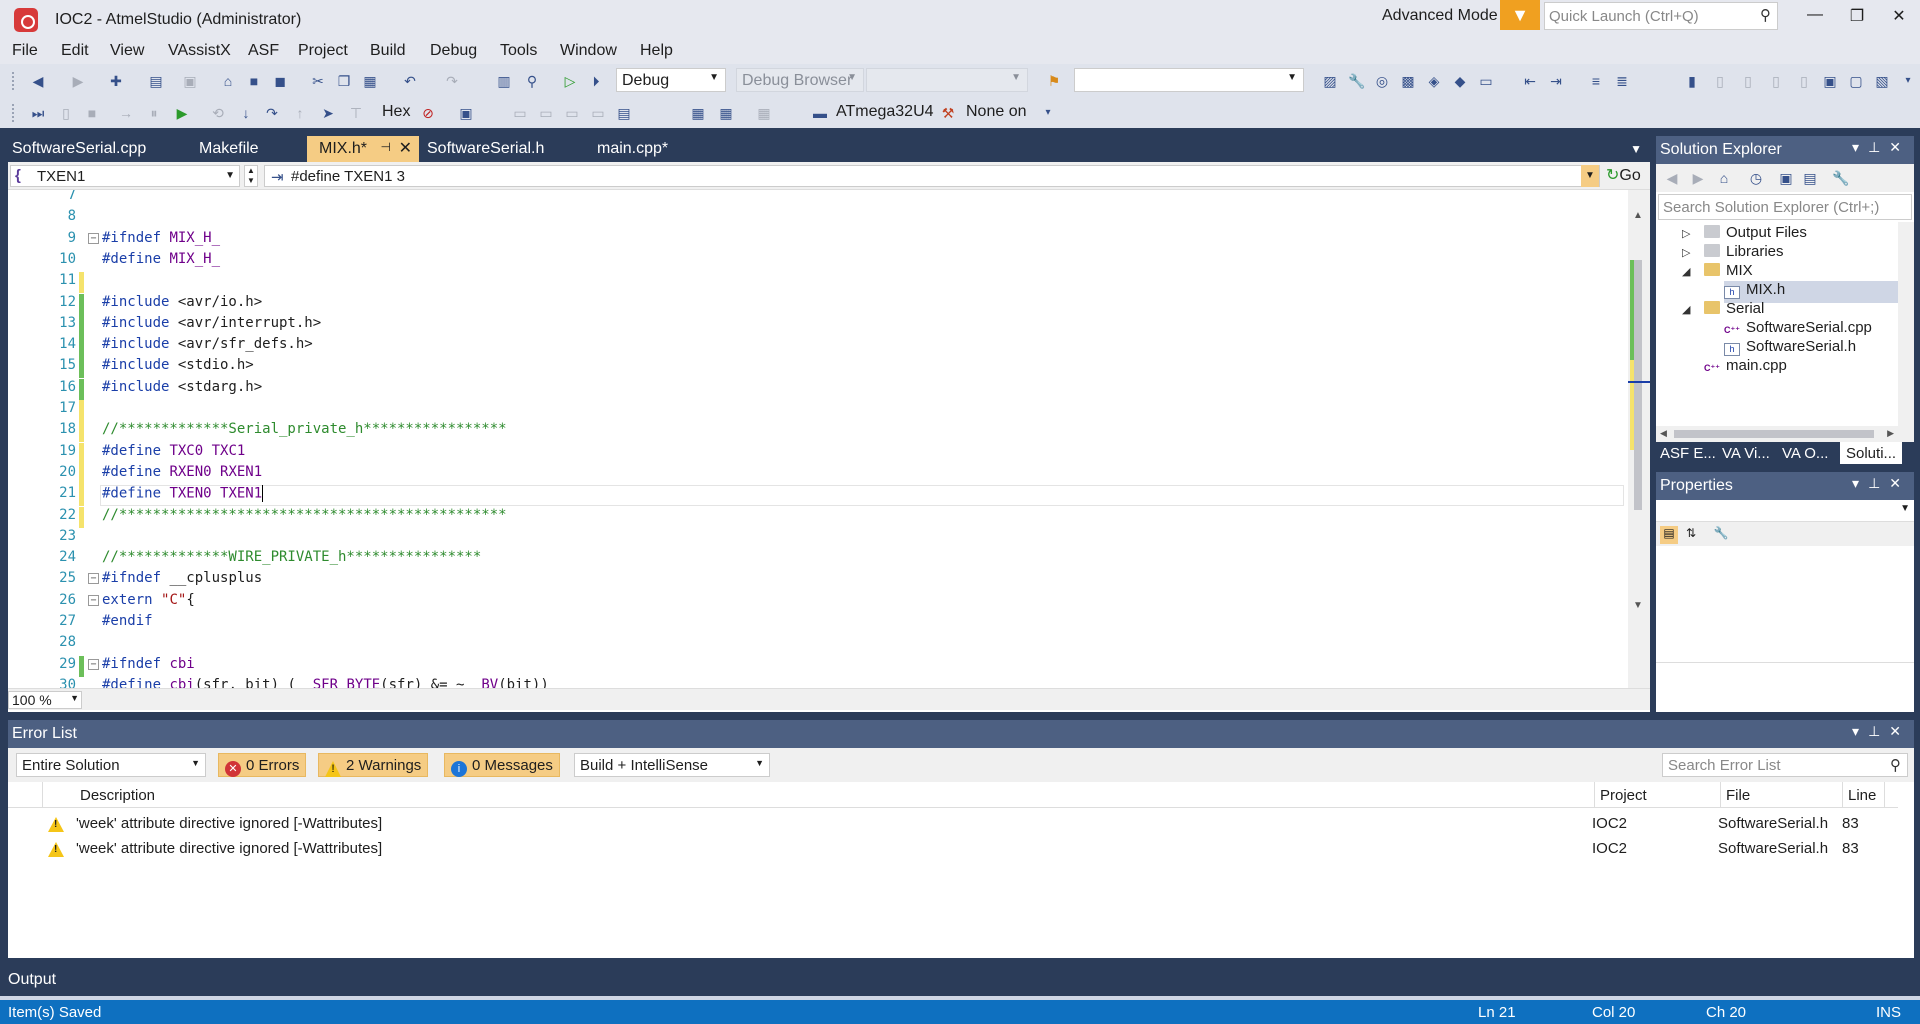 The image size is (1920, 1024). What do you see at coordinates (323, 51) in the screenshot?
I see `menu-project: Project` at bounding box center [323, 51].